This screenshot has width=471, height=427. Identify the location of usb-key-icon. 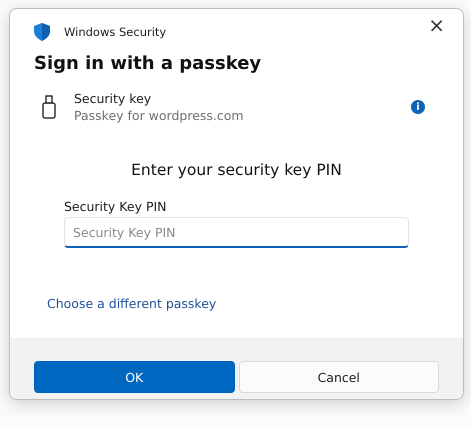
(49, 107).